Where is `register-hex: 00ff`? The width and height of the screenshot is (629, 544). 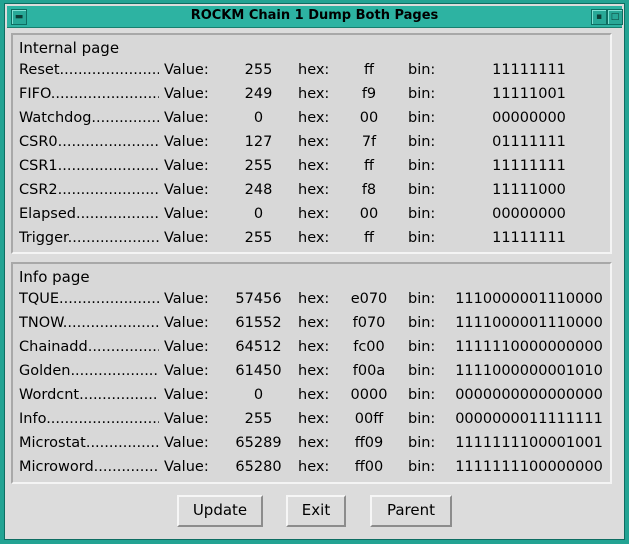
register-hex: 00ff is located at coordinates (369, 419).